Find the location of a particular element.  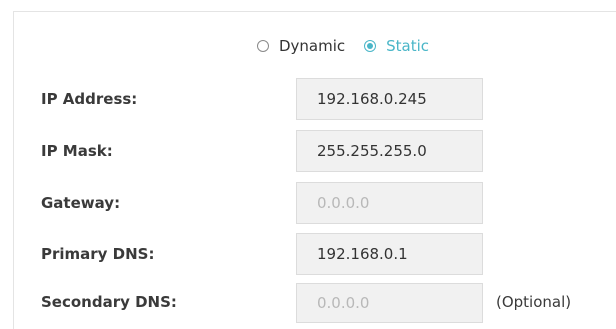

ip-mask-label: IP Mask: is located at coordinates (77, 151).